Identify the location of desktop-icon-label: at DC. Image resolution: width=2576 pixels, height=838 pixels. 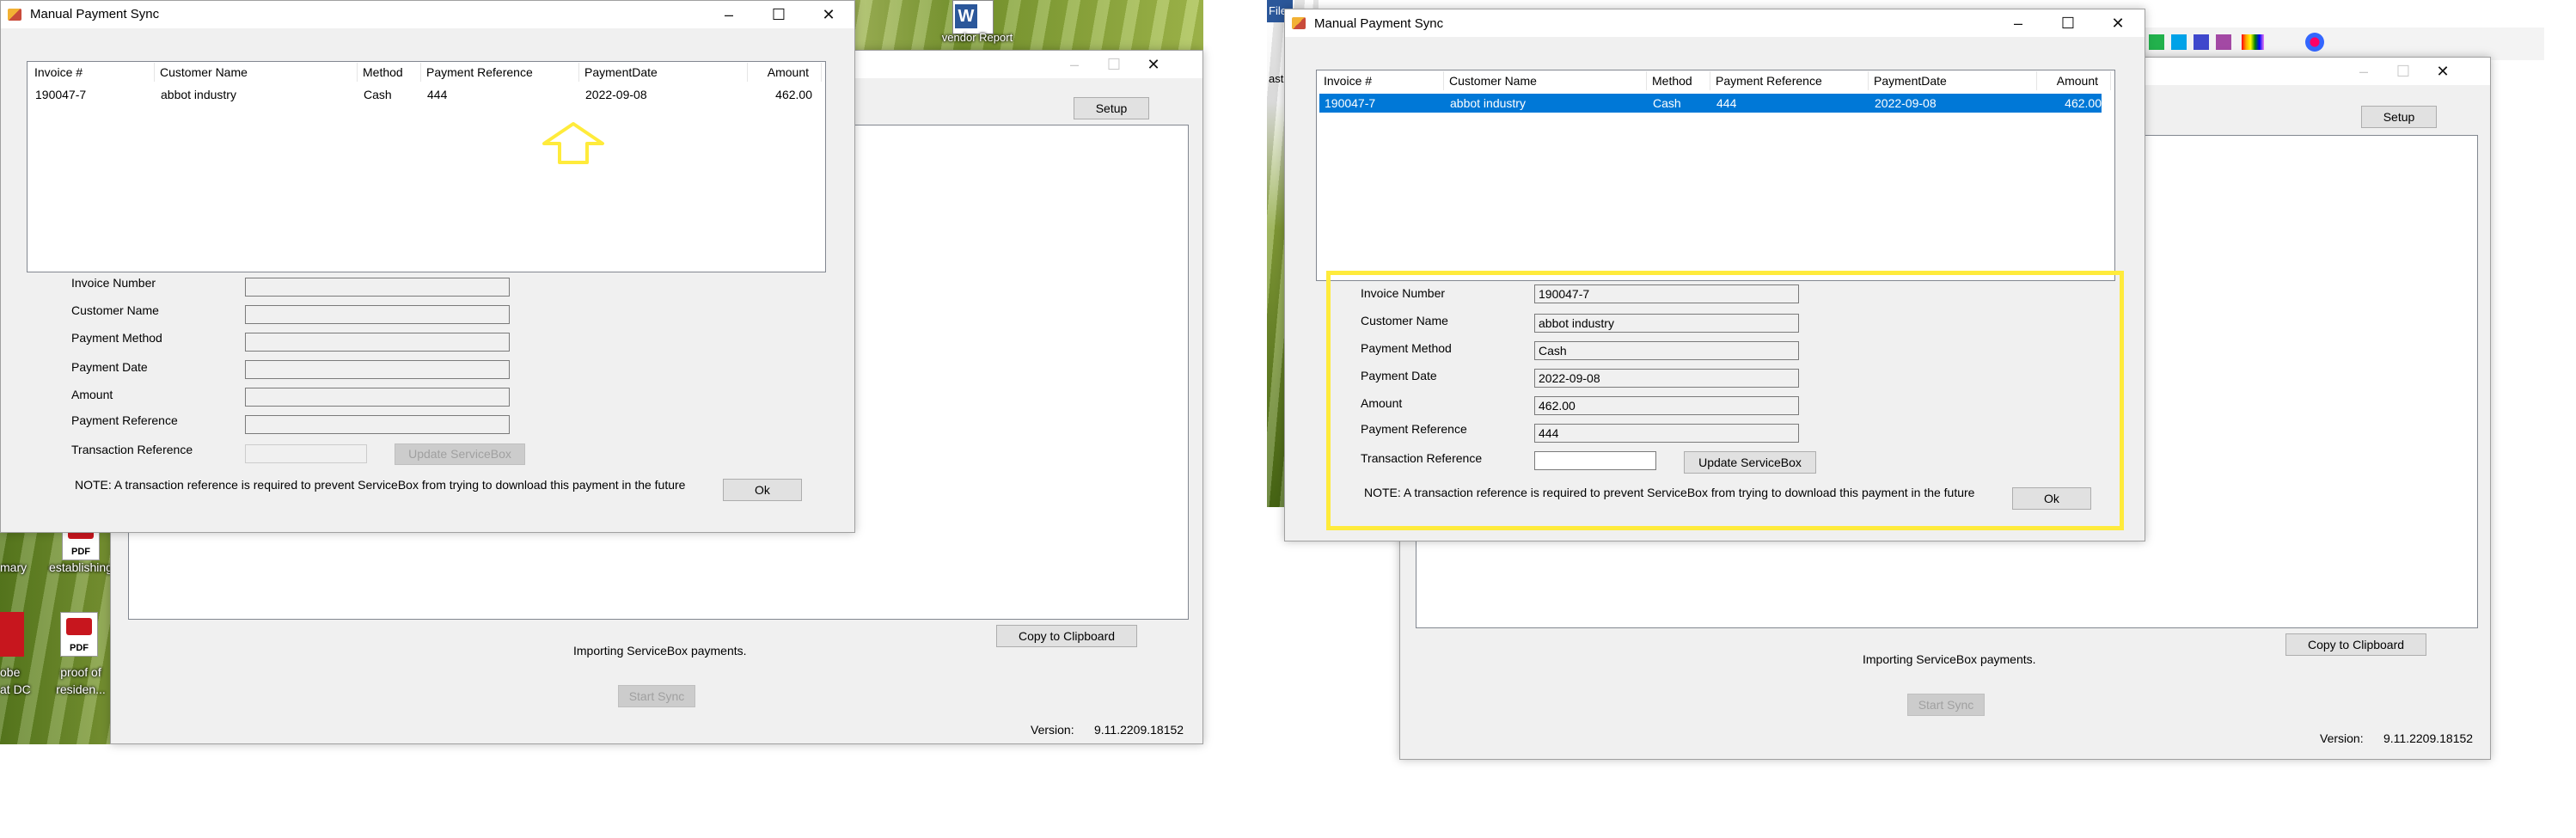
(15, 689).